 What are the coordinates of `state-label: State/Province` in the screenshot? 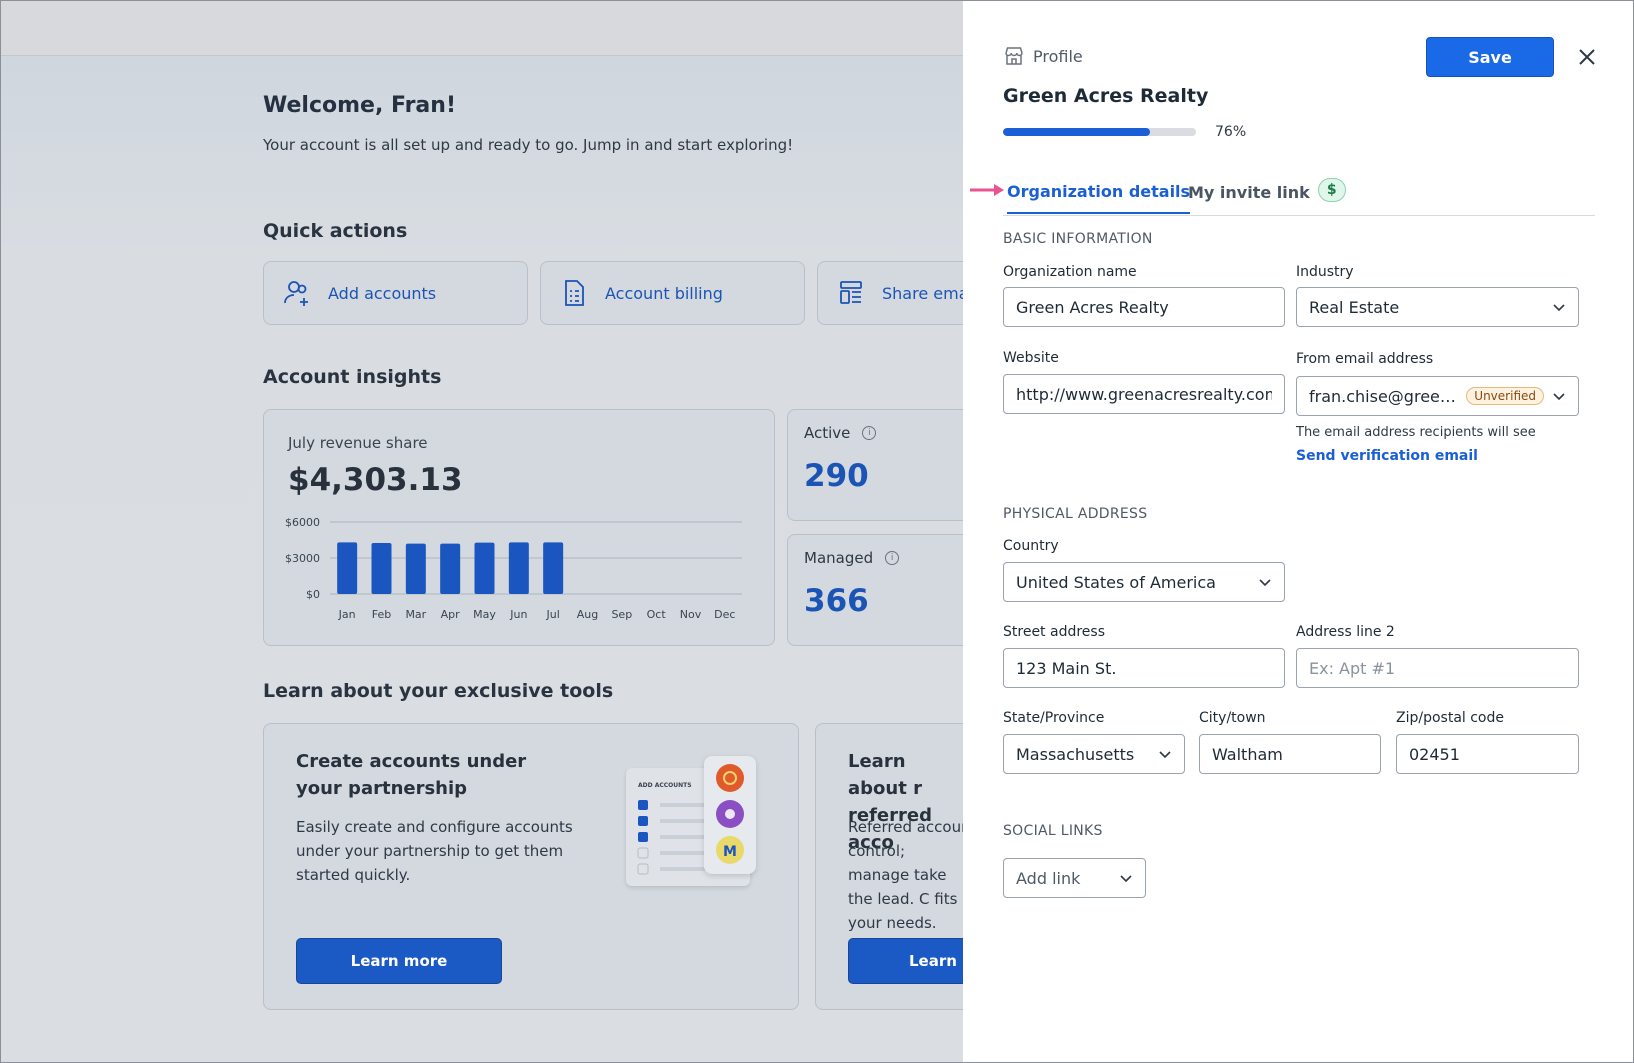 It's located at (1054, 718).